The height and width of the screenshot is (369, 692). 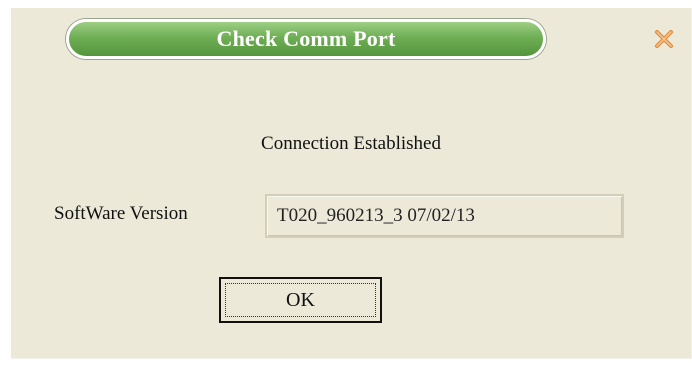 What do you see at coordinates (306, 39) in the screenshot?
I see `dialog-title: Check Comm Port` at bounding box center [306, 39].